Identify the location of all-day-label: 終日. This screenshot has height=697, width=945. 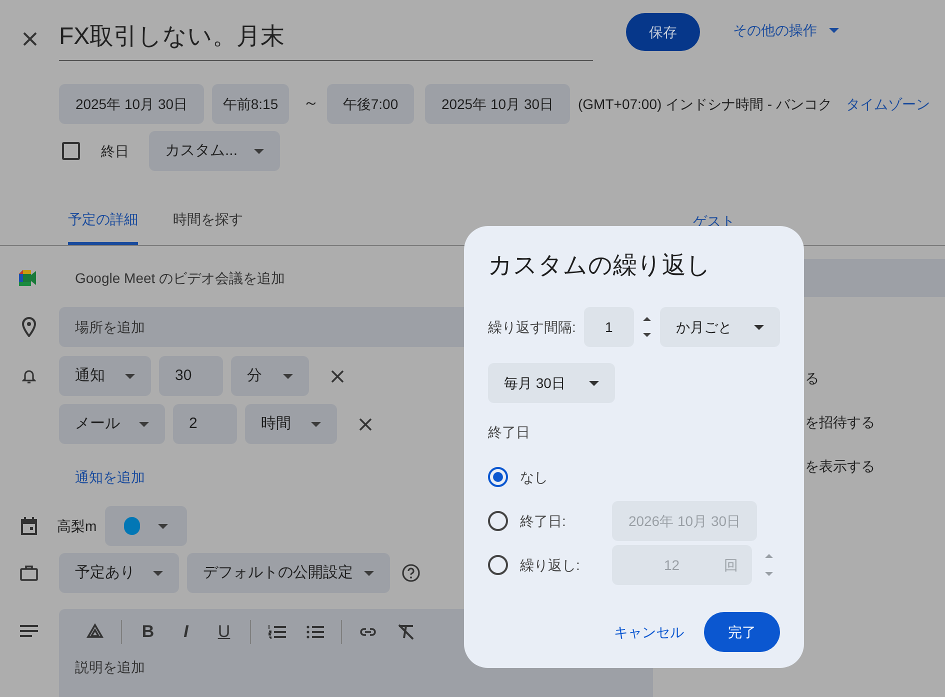
(115, 151).